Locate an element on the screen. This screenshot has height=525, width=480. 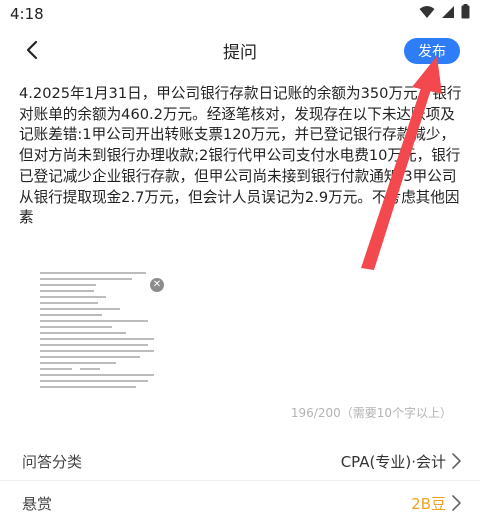
document-scan-image is located at coordinates (98, 331).